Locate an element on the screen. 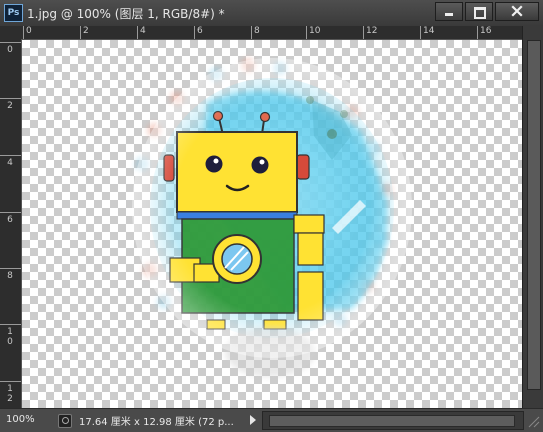 The height and width of the screenshot is (432, 543). photoshop-icon: Ps is located at coordinates (13, 13).